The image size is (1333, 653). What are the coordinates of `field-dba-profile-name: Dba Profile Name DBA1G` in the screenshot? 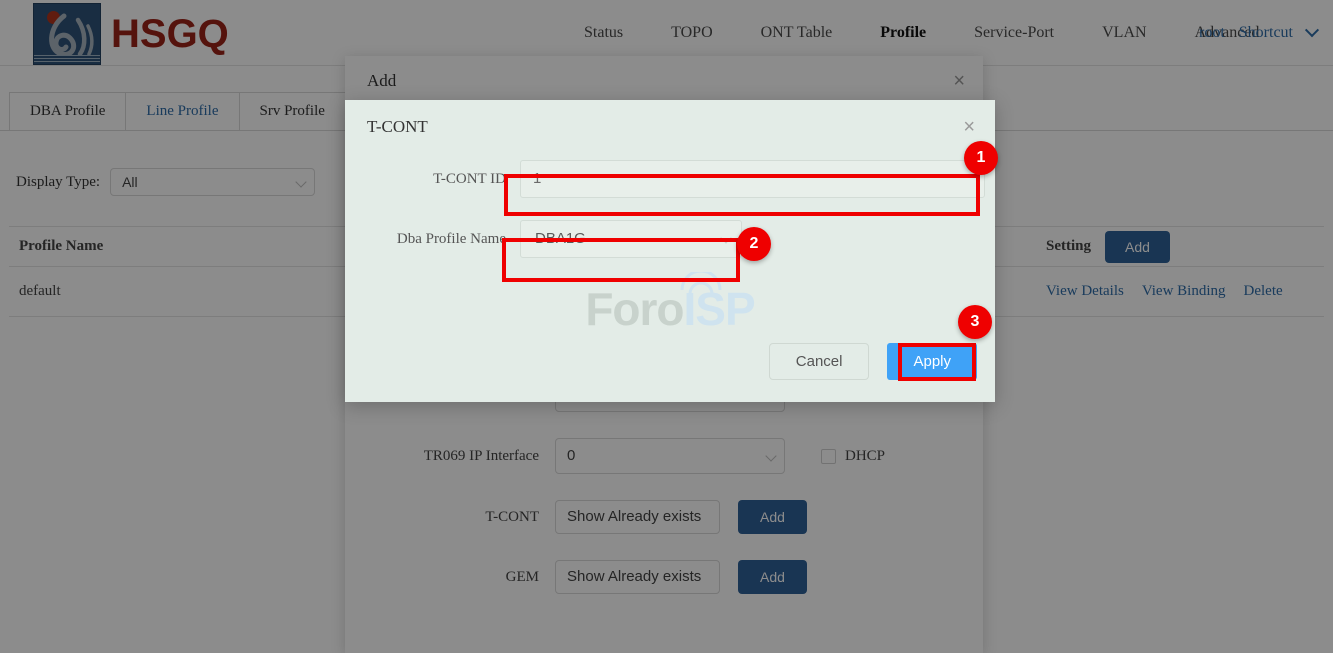 It's located at (670, 239).